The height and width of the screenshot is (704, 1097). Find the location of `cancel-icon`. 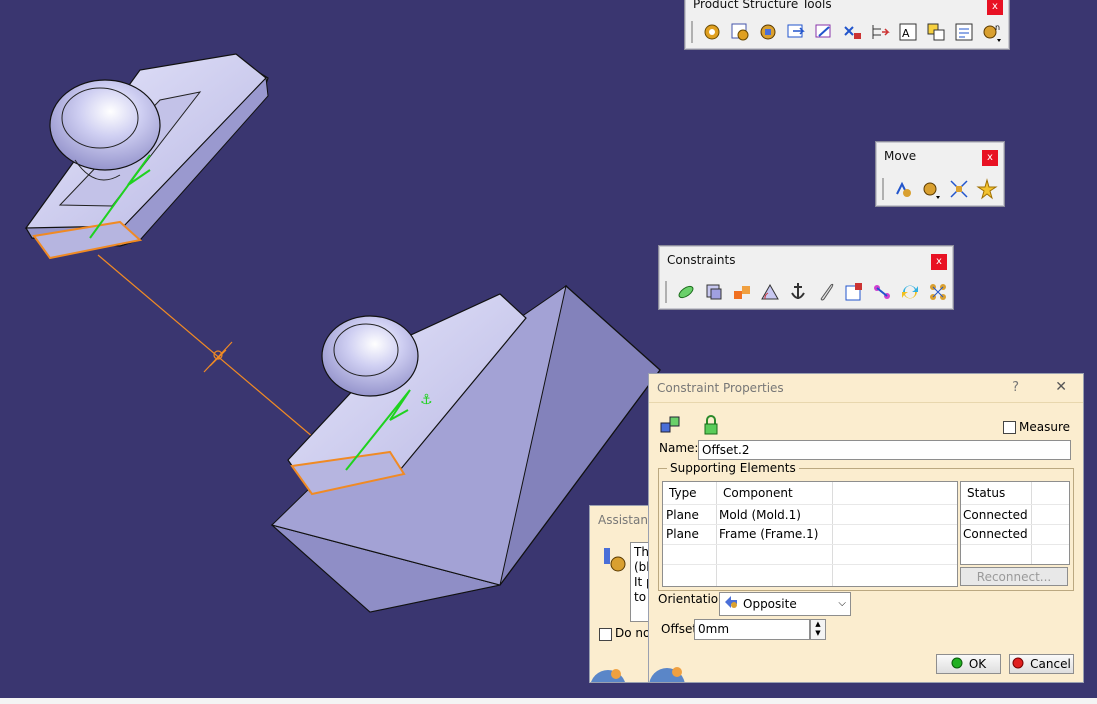

cancel-icon is located at coordinates (1018, 664).